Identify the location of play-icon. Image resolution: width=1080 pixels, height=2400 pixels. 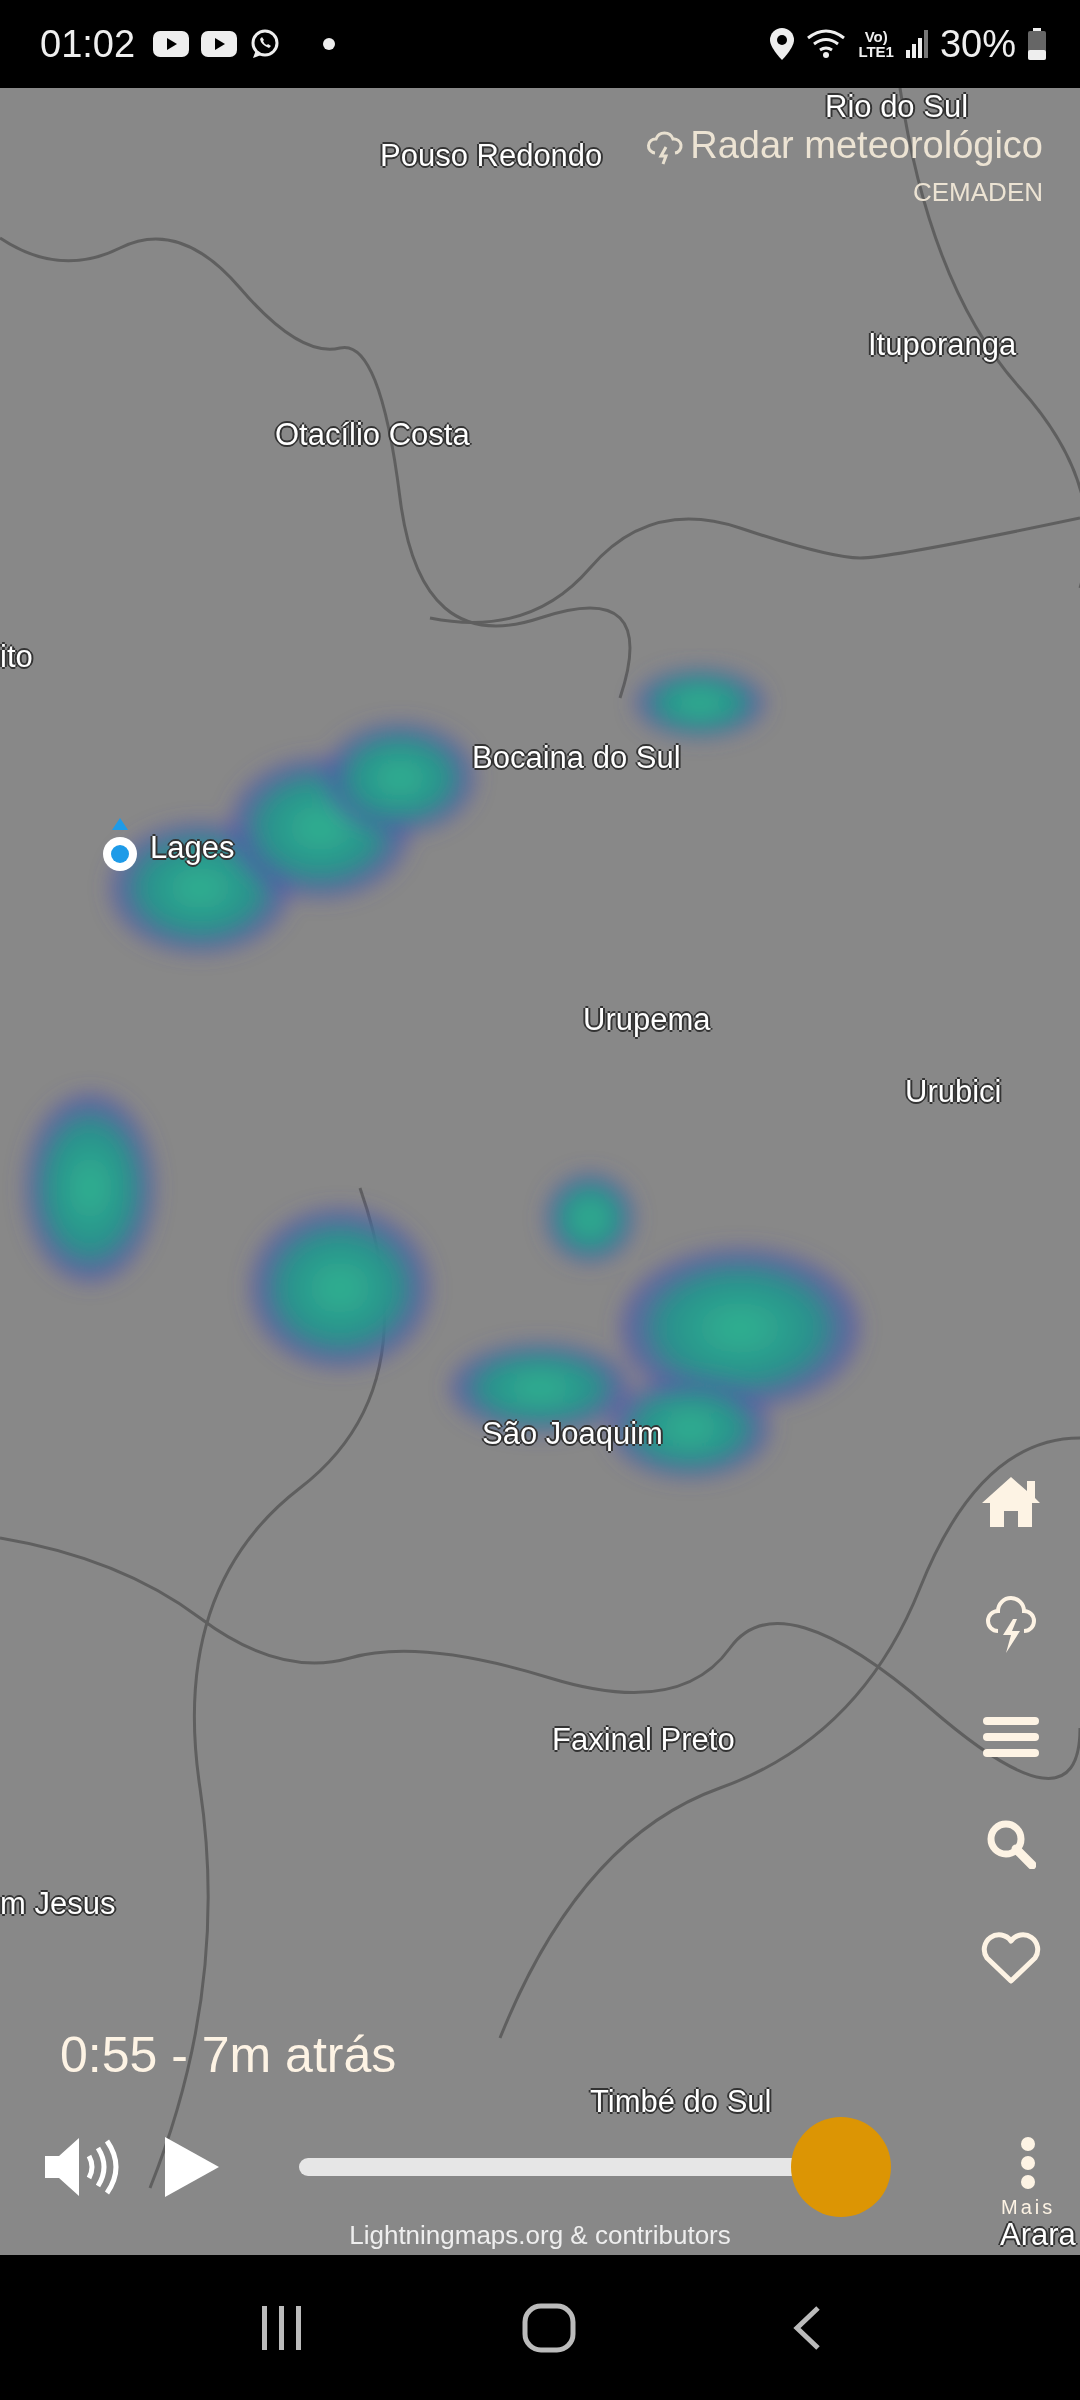
(192, 2167).